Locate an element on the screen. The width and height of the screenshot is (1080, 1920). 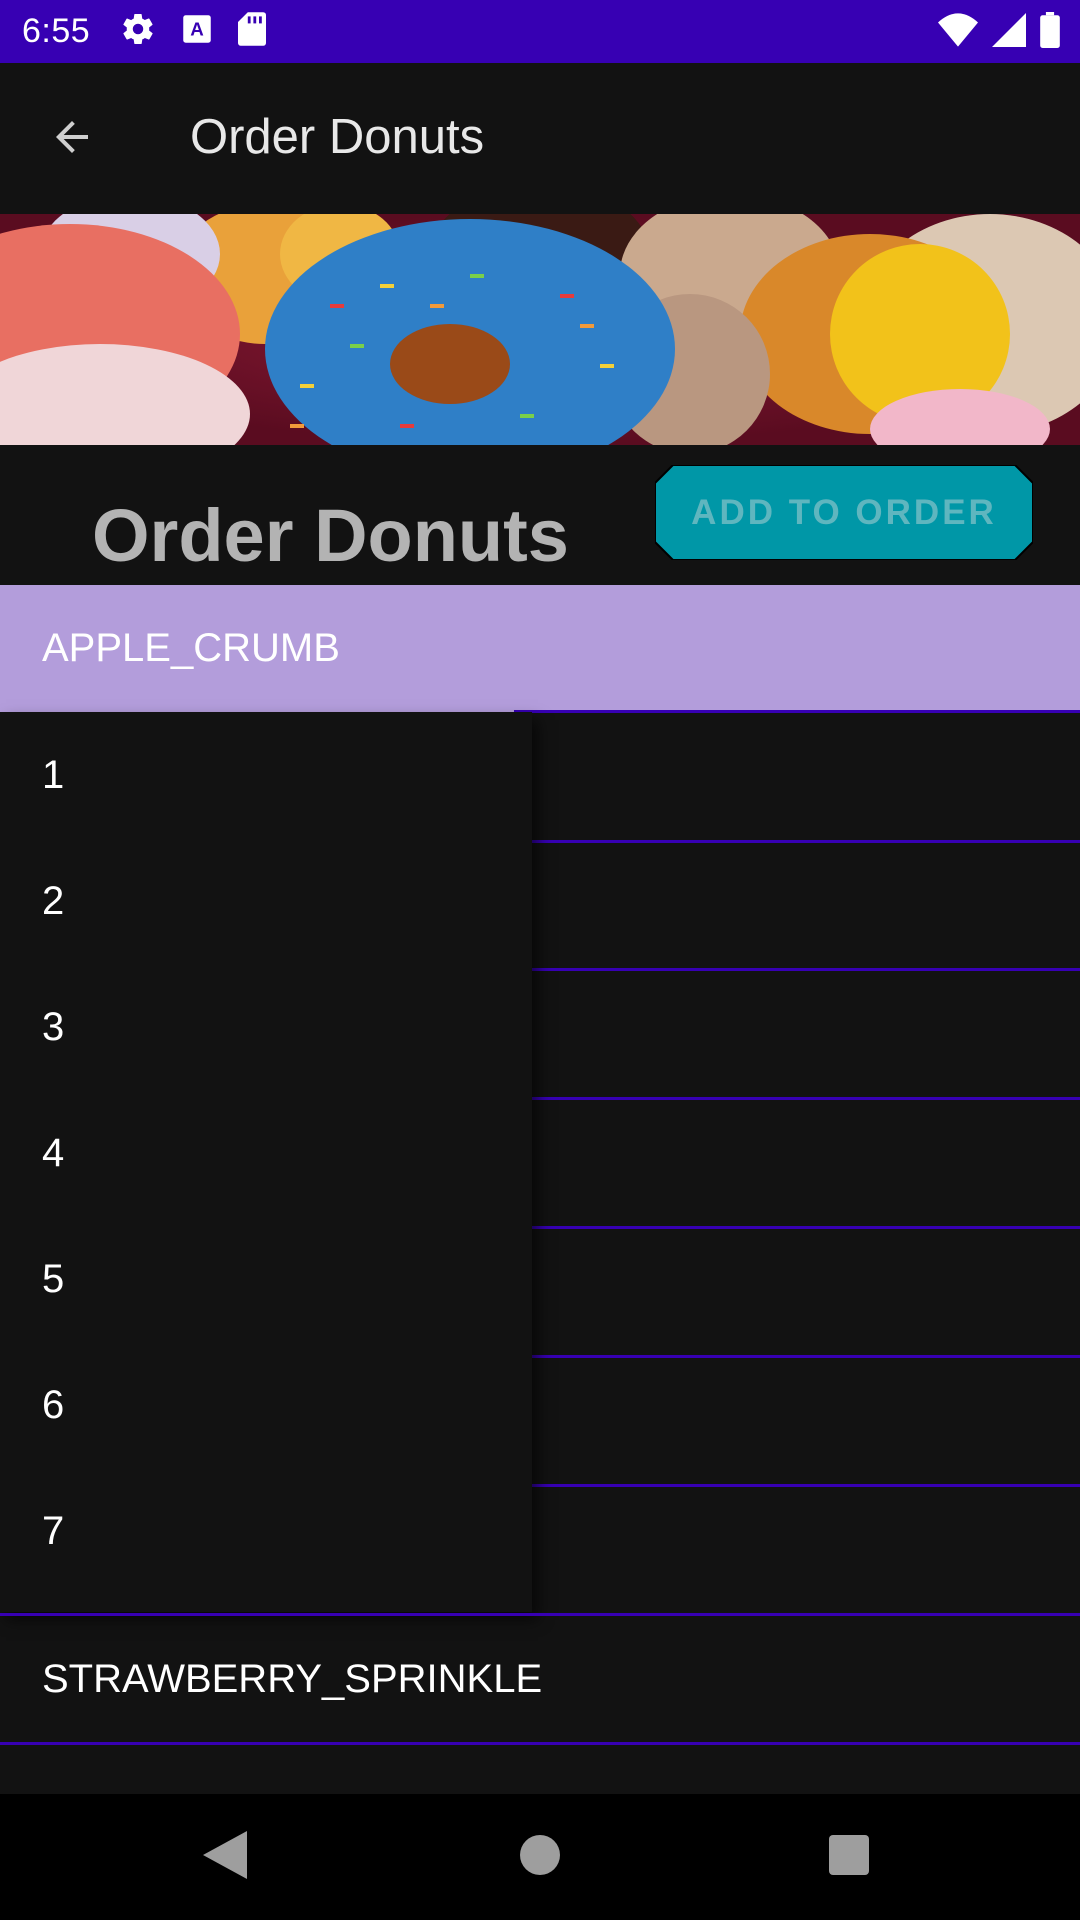
donut-banner-image is located at coordinates (540, 329).